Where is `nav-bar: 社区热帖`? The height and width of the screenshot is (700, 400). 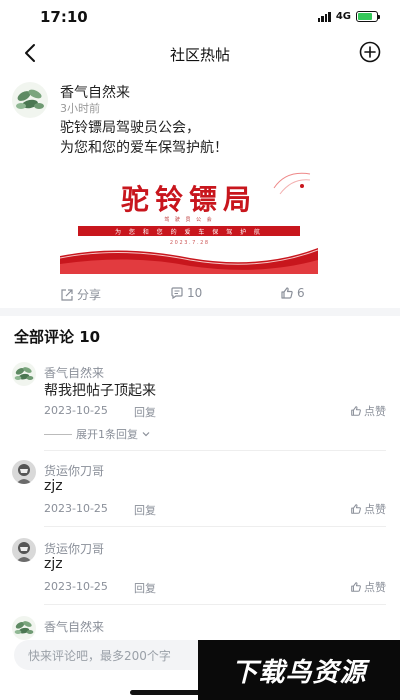 nav-bar: 社区热帖 is located at coordinates (200, 53).